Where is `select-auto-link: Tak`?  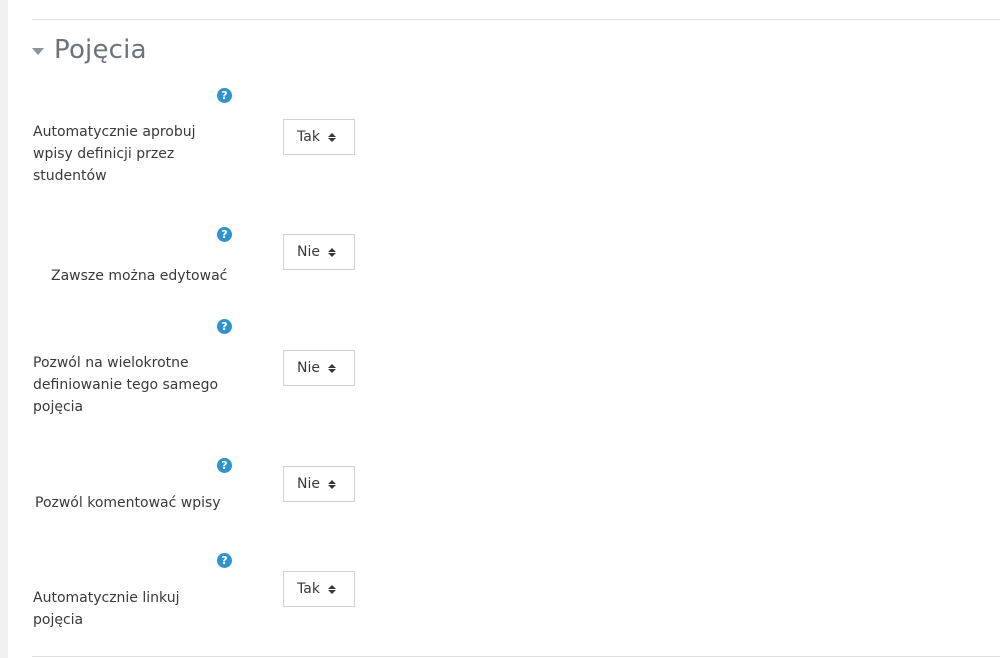
select-auto-link: Tak is located at coordinates (319, 589).